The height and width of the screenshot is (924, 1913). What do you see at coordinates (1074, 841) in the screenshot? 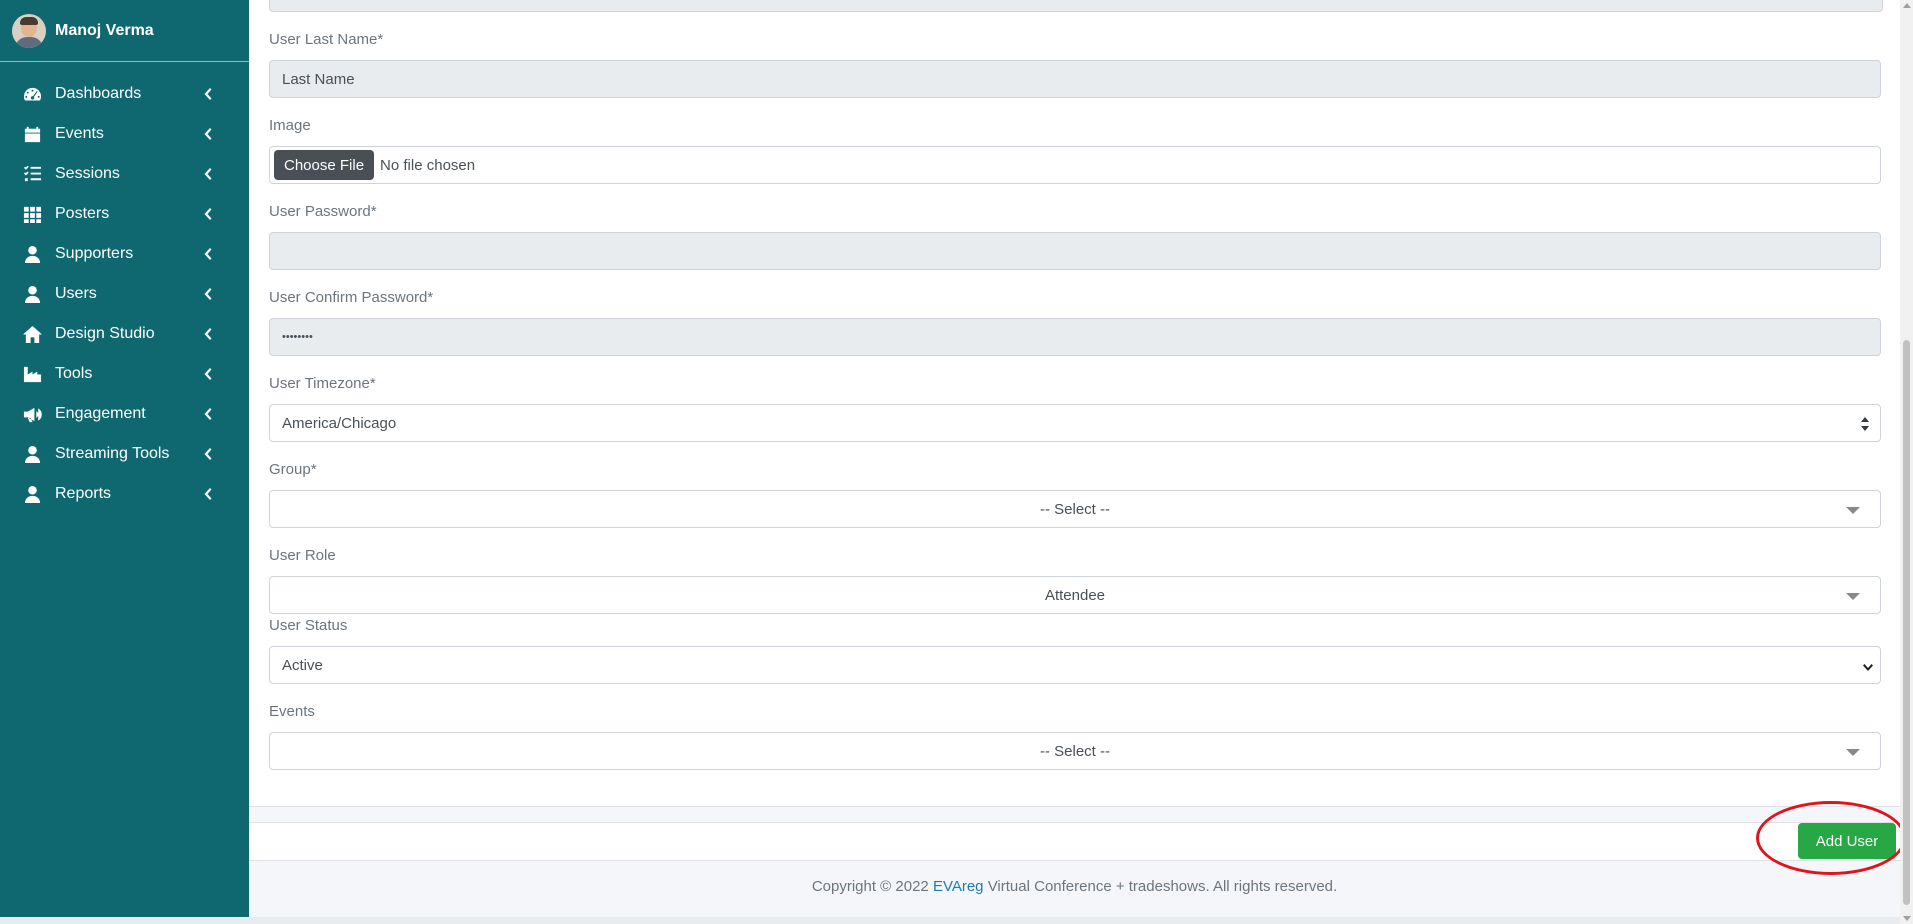
I see `form-actions-bar` at bounding box center [1074, 841].